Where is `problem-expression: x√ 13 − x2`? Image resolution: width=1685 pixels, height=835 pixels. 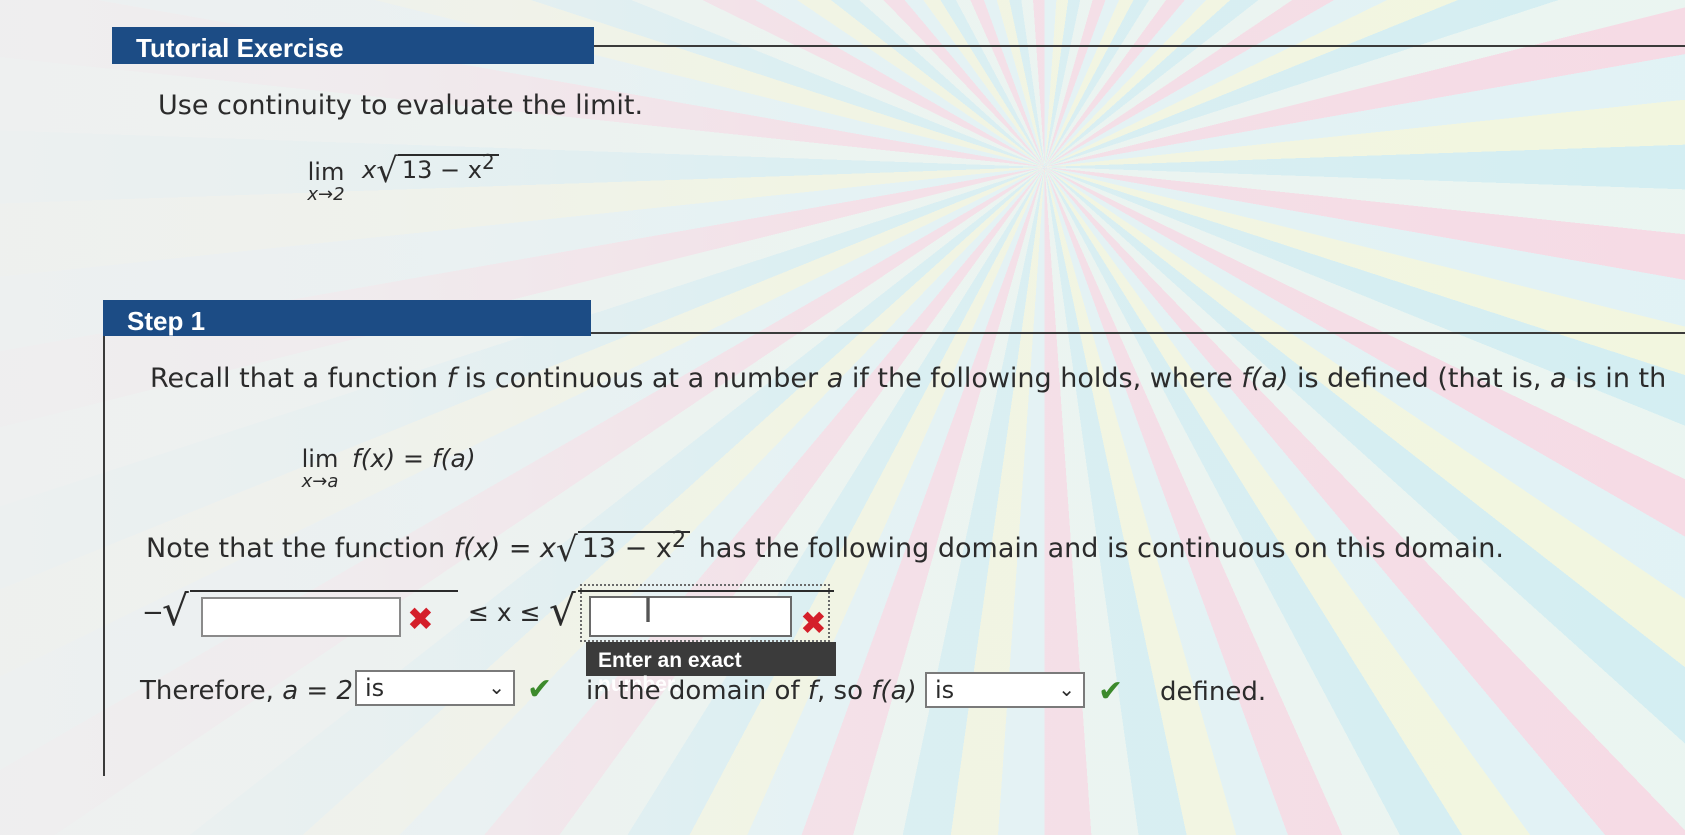
problem-expression: x√ 13 − x2 is located at coordinates (430, 170).